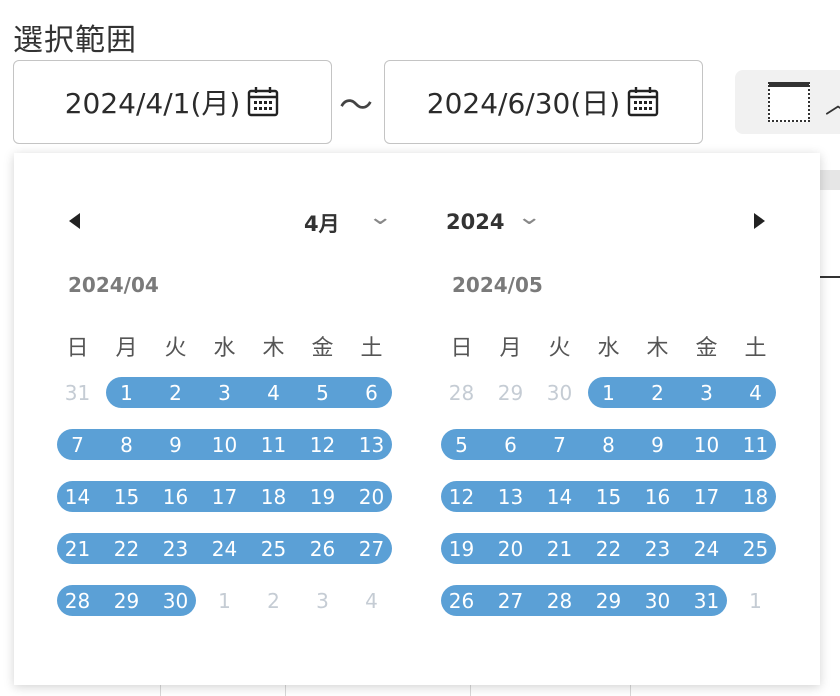 This screenshot has height=696, width=840. I want to click on end-date-input: 2024/6/30(日), so click(543, 102).